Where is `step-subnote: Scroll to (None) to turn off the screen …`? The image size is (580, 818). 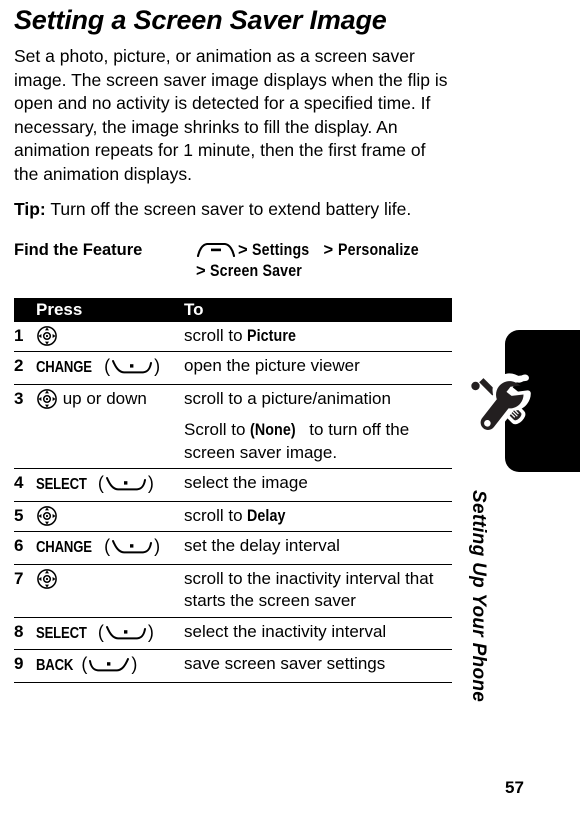
step-subnote: Scroll to (None) to turn off the screen … is located at coordinates (318, 441).